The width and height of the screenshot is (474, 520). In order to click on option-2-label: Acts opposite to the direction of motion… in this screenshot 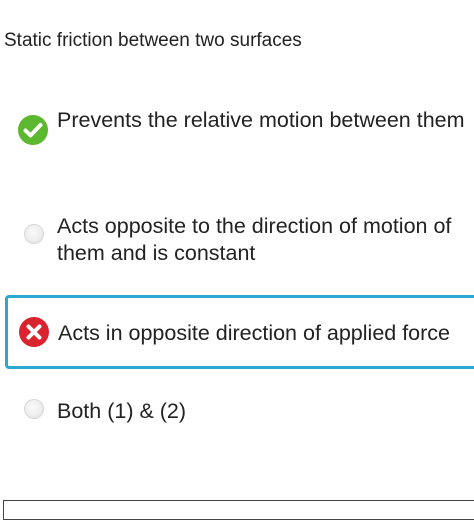, I will do `click(254, 239)`.